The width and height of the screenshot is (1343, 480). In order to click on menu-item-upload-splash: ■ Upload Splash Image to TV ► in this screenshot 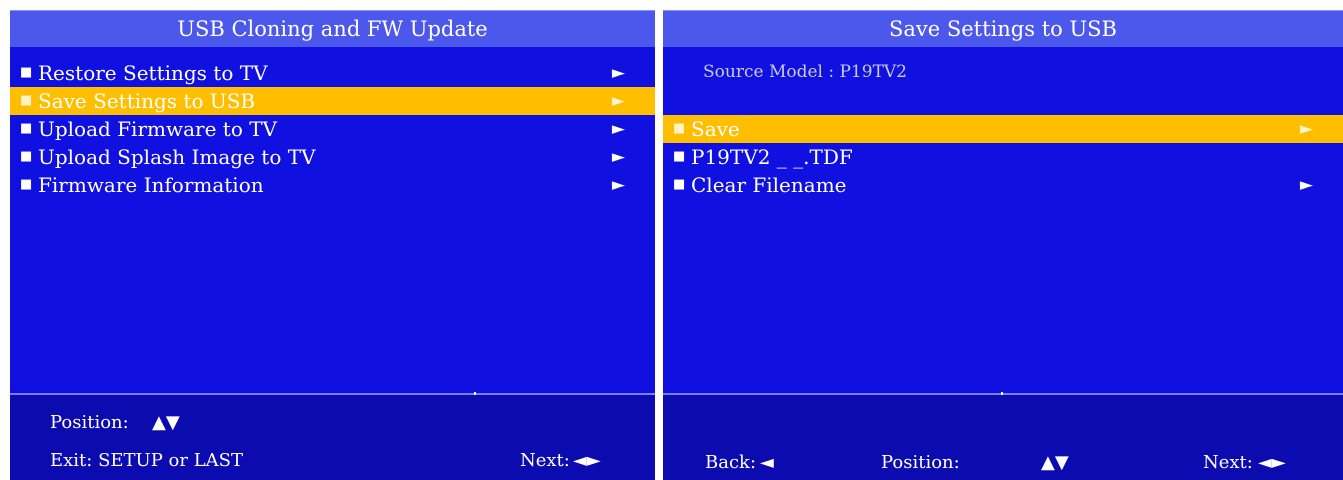, I will do `click(332, 157)`.